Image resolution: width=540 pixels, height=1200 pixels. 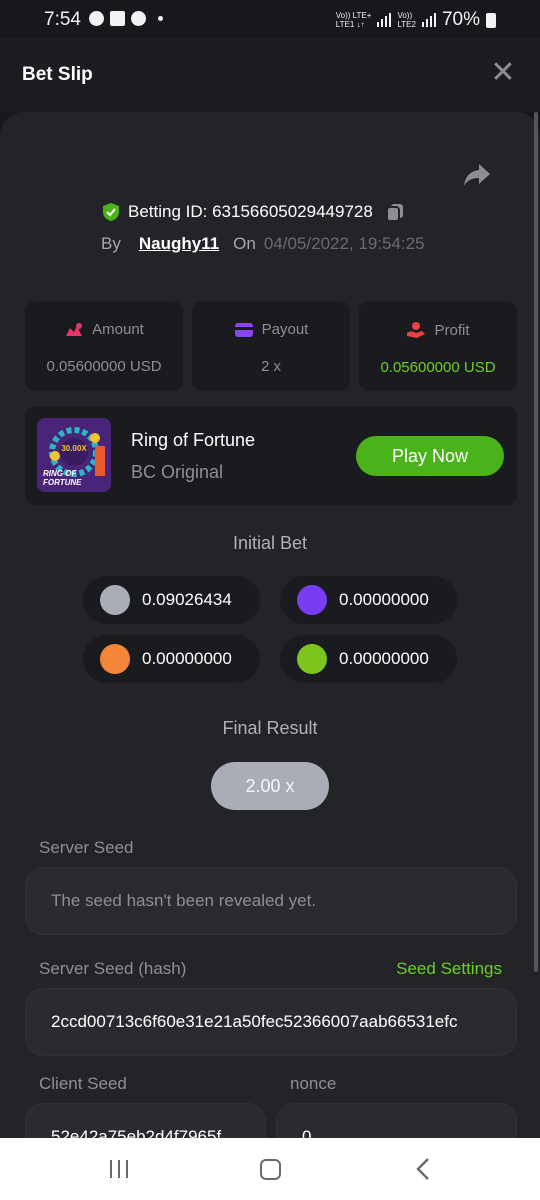 What do you see at coordinates (270, 75) in the screenshot?
I see `header: Bet Slip ✕` at bounding box center [270, 75].